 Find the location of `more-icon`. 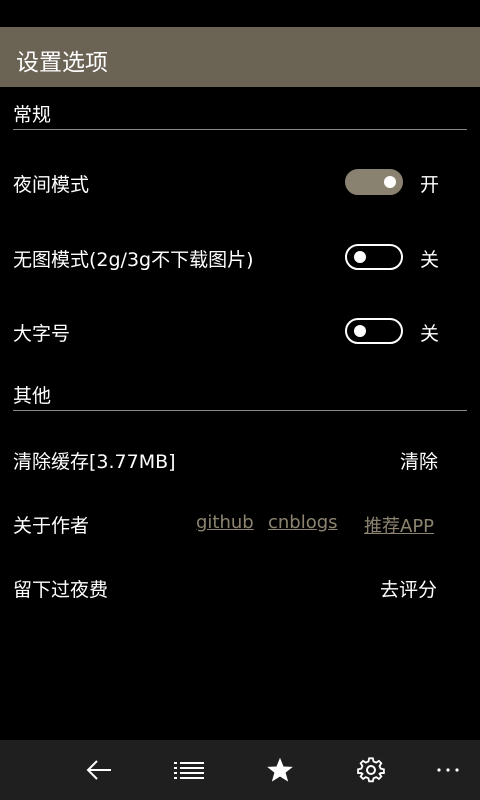

more-icon is located at coordinates (448, 770).